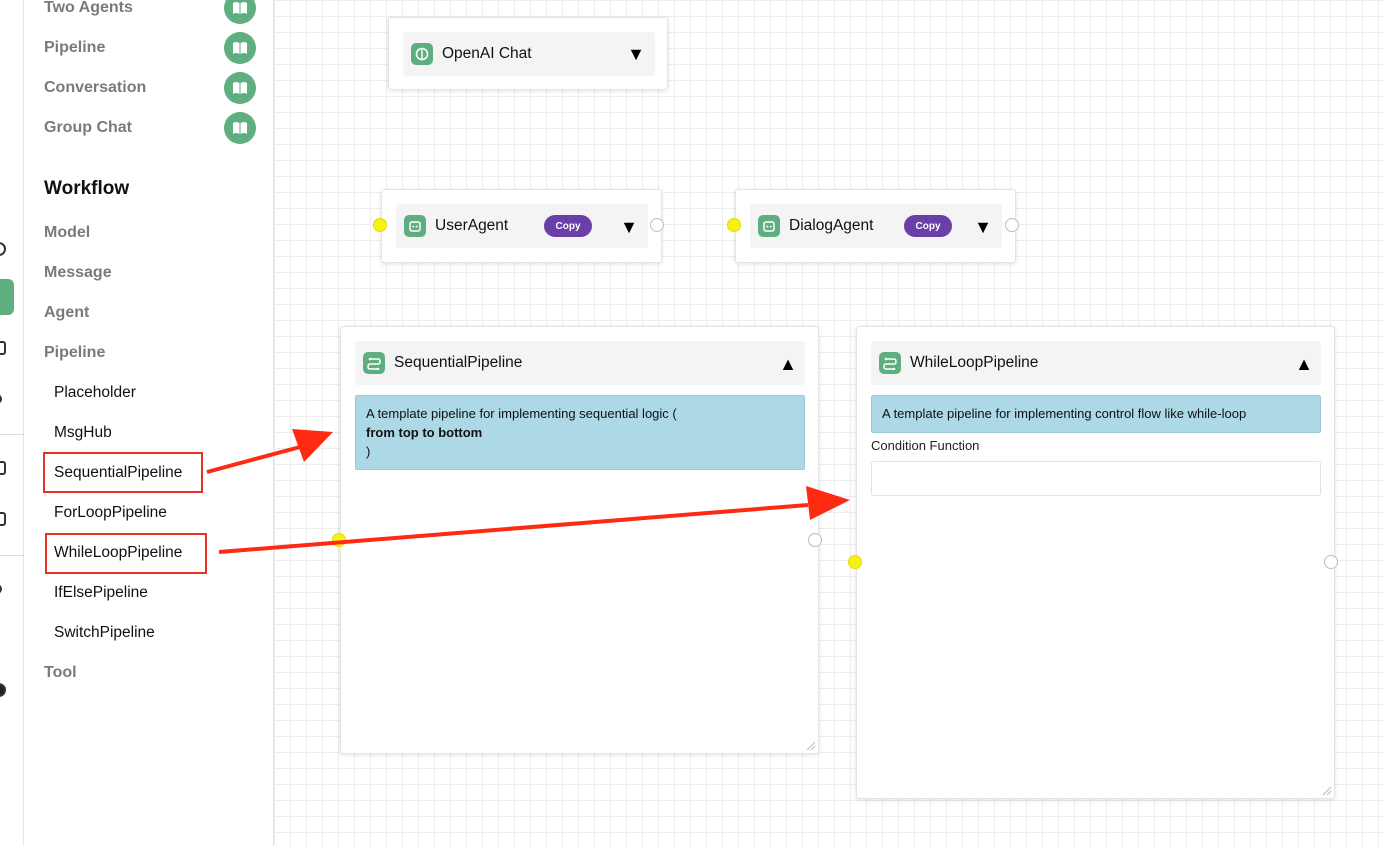 The height and width of the screenshot is (846, 1385). Describe the element at coordinates (83, 433) in the screenshot. I see `pipeline-item-msghub: MsgHub` at that location.